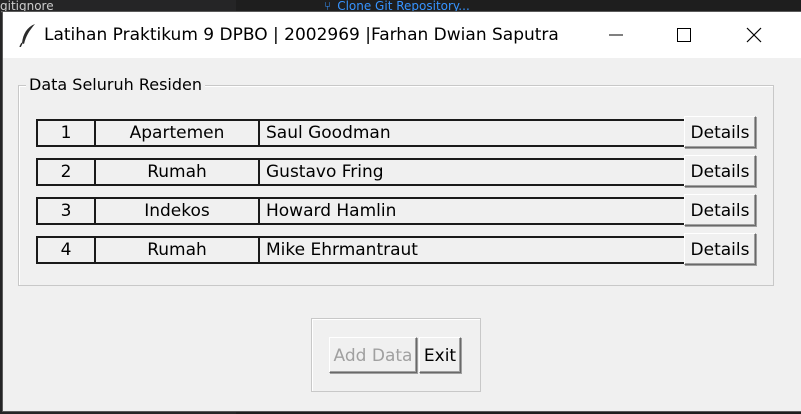  Describe the element at coordinates (66, 250) in the screenshot. I see `row-number: 4` at that location.